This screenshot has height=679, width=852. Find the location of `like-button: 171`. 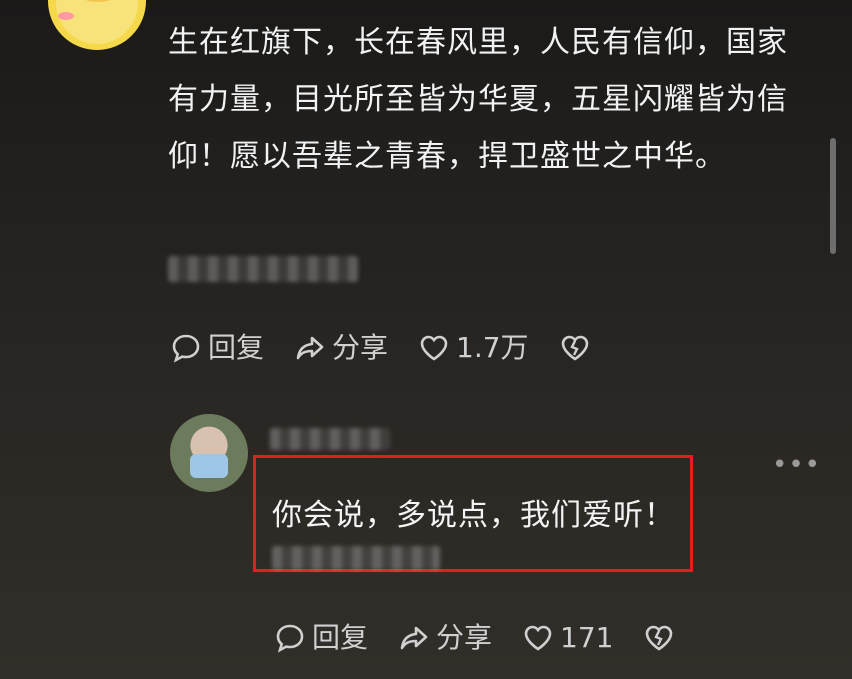

like-button: 171 is located at coordinates (567, 638).